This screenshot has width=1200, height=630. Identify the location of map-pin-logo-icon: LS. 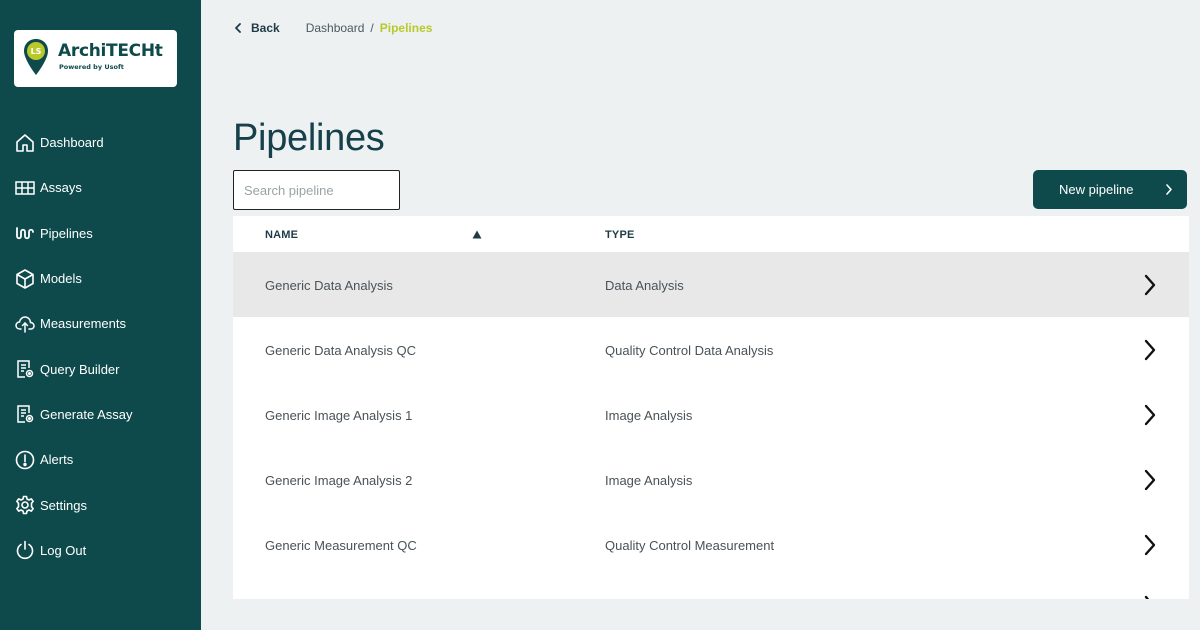
(36, 57).